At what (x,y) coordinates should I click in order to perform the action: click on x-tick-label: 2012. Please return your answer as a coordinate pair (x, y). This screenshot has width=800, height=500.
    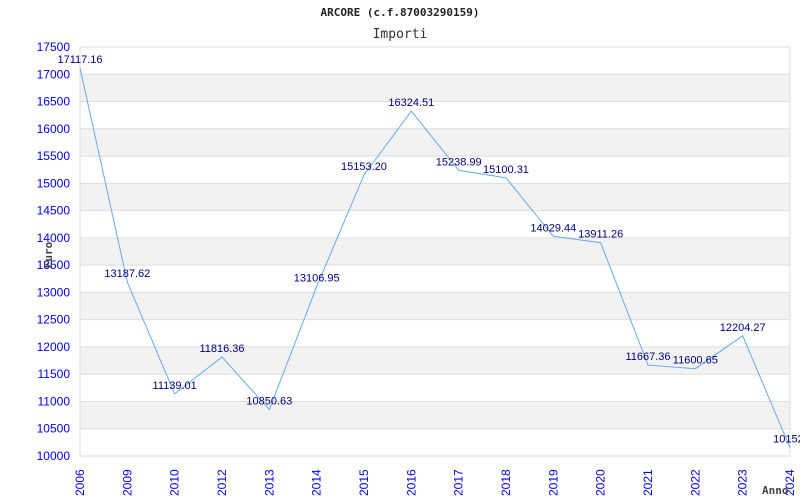
    Looking at the image, I should click on (222, 482).